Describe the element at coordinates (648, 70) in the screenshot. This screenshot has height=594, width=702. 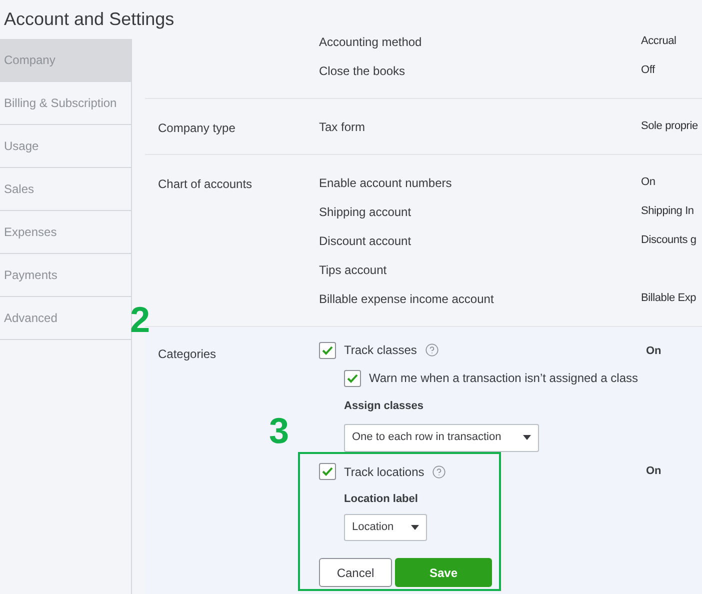
I see `setting-value: Off` at that location.